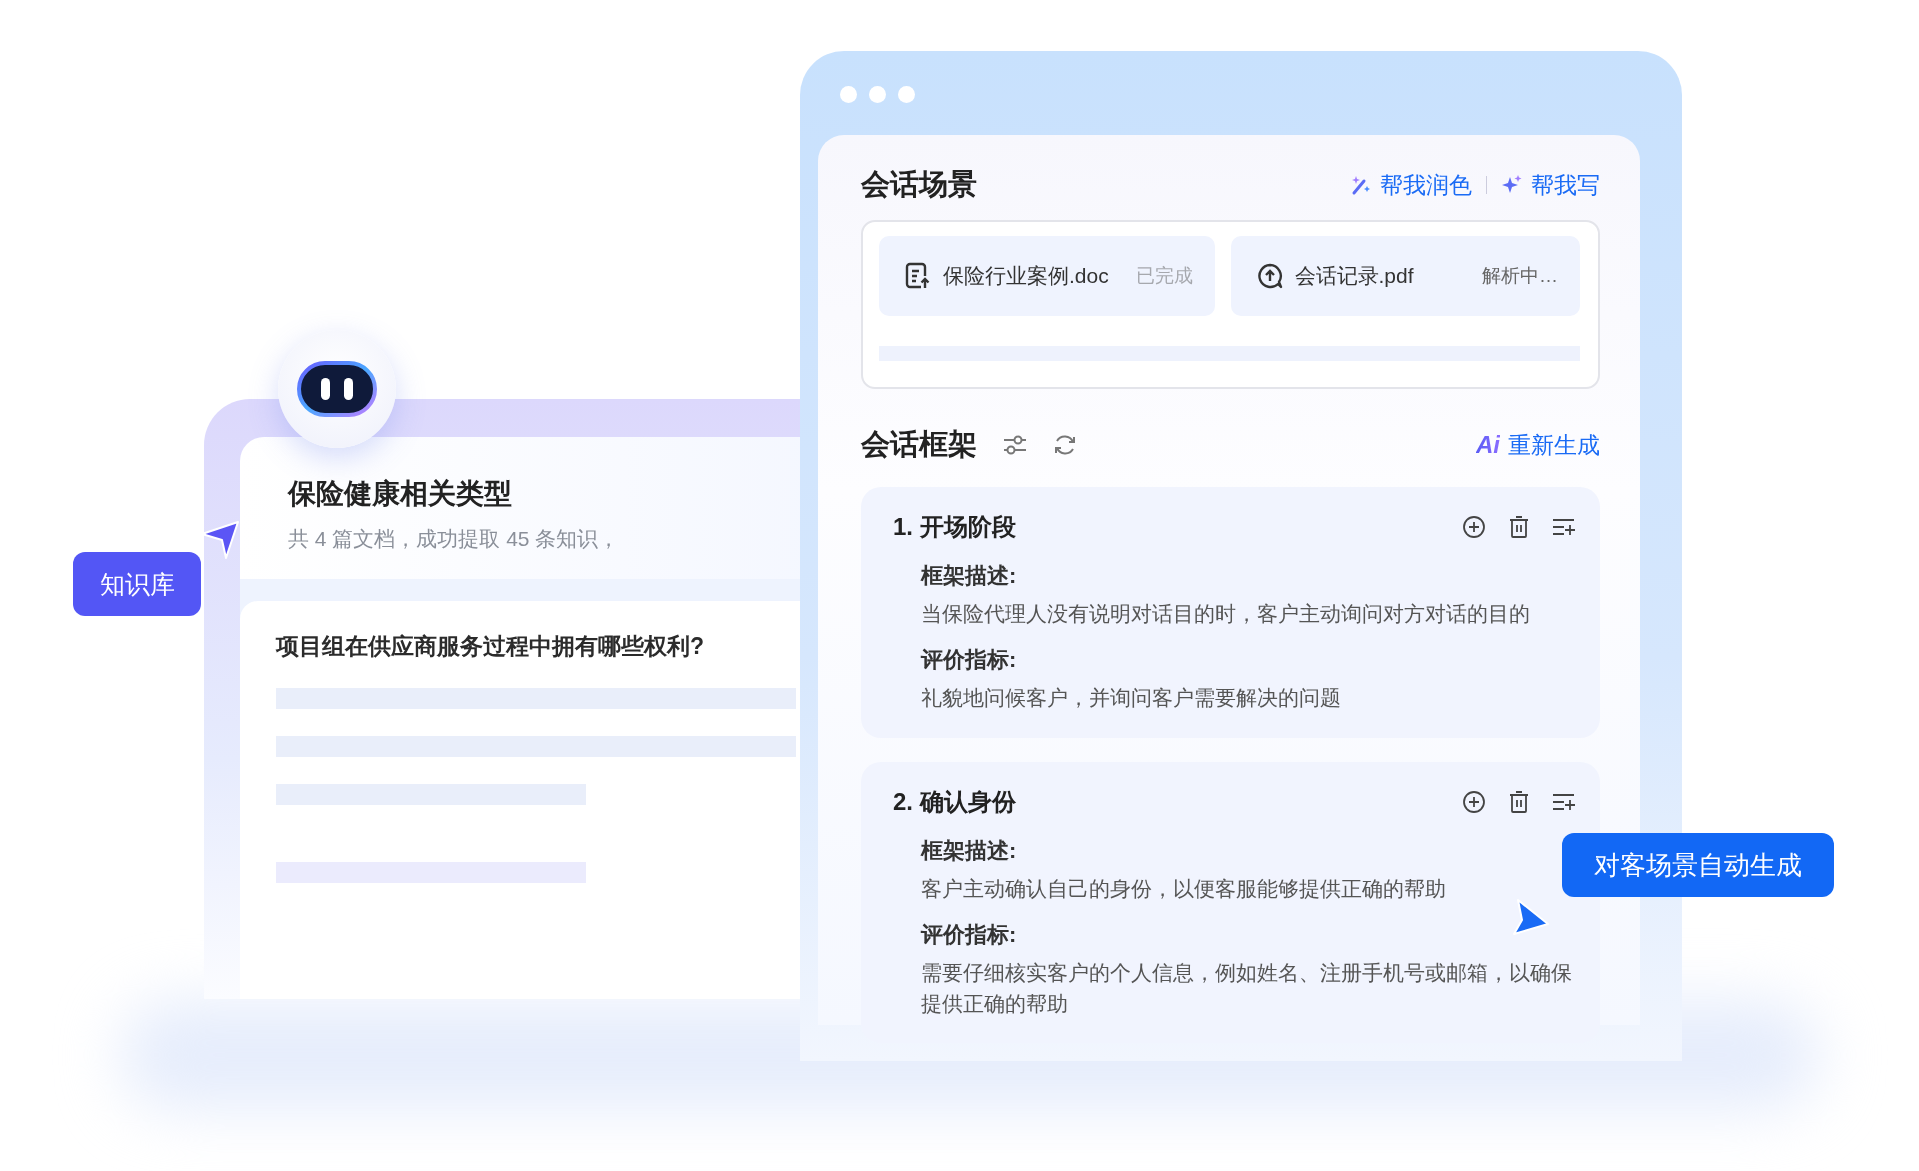  Describe the element at coordinates (1247, 988) in the screenshot. I see `field-text: 需要仔细核实客户的个人信息，例如姓名、注册手机号或邮箱，以确保提供正确的帮助` at that location.